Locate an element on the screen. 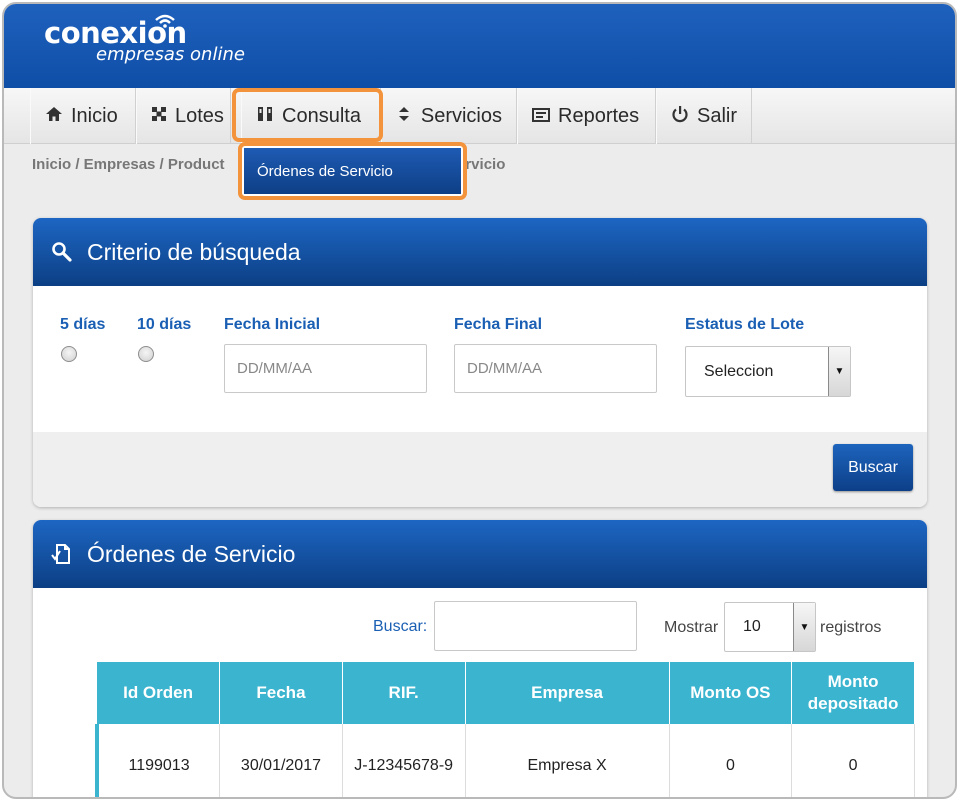  search-panel-footer: Buscar is located at coordinates (480, 469).